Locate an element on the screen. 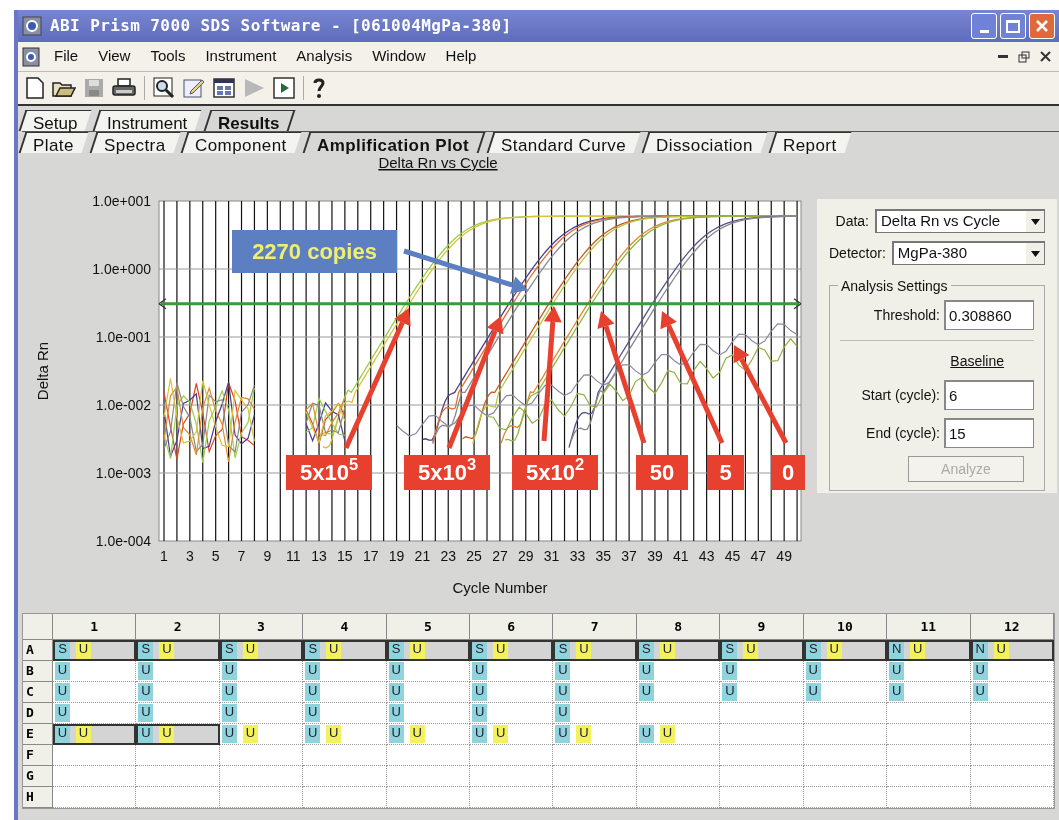 This screenshot has width=1059, height=820. input-field: 6 is located at coordinates (989, 395).